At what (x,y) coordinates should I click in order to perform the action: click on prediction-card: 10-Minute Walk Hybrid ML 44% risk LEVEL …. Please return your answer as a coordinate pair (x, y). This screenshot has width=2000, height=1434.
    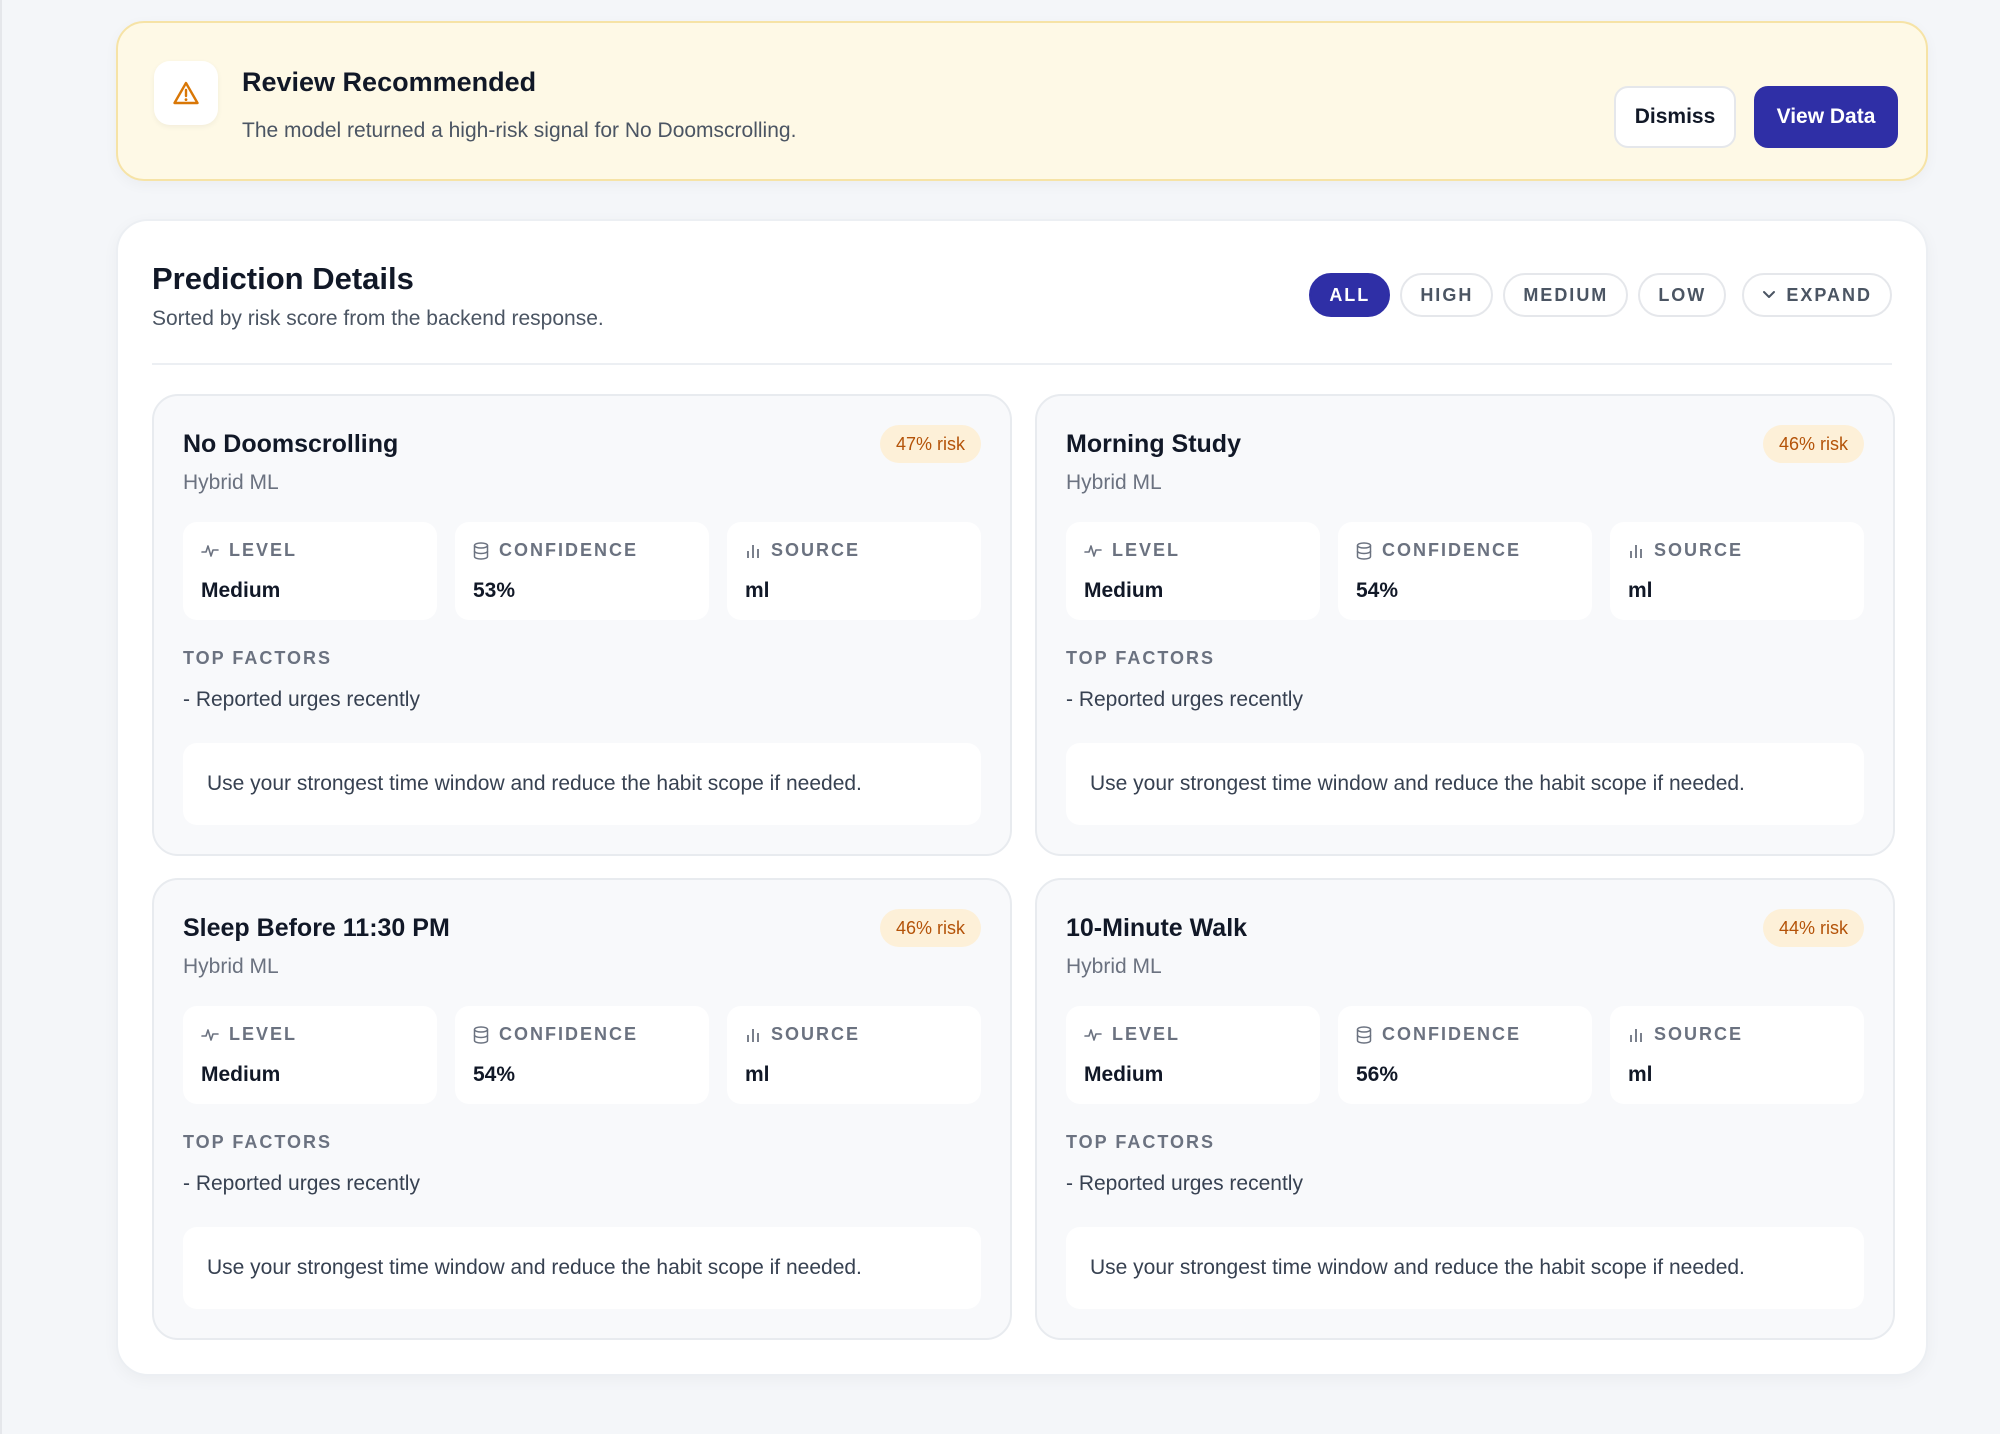
    Looking at the image, I should click on (1465, 1109).